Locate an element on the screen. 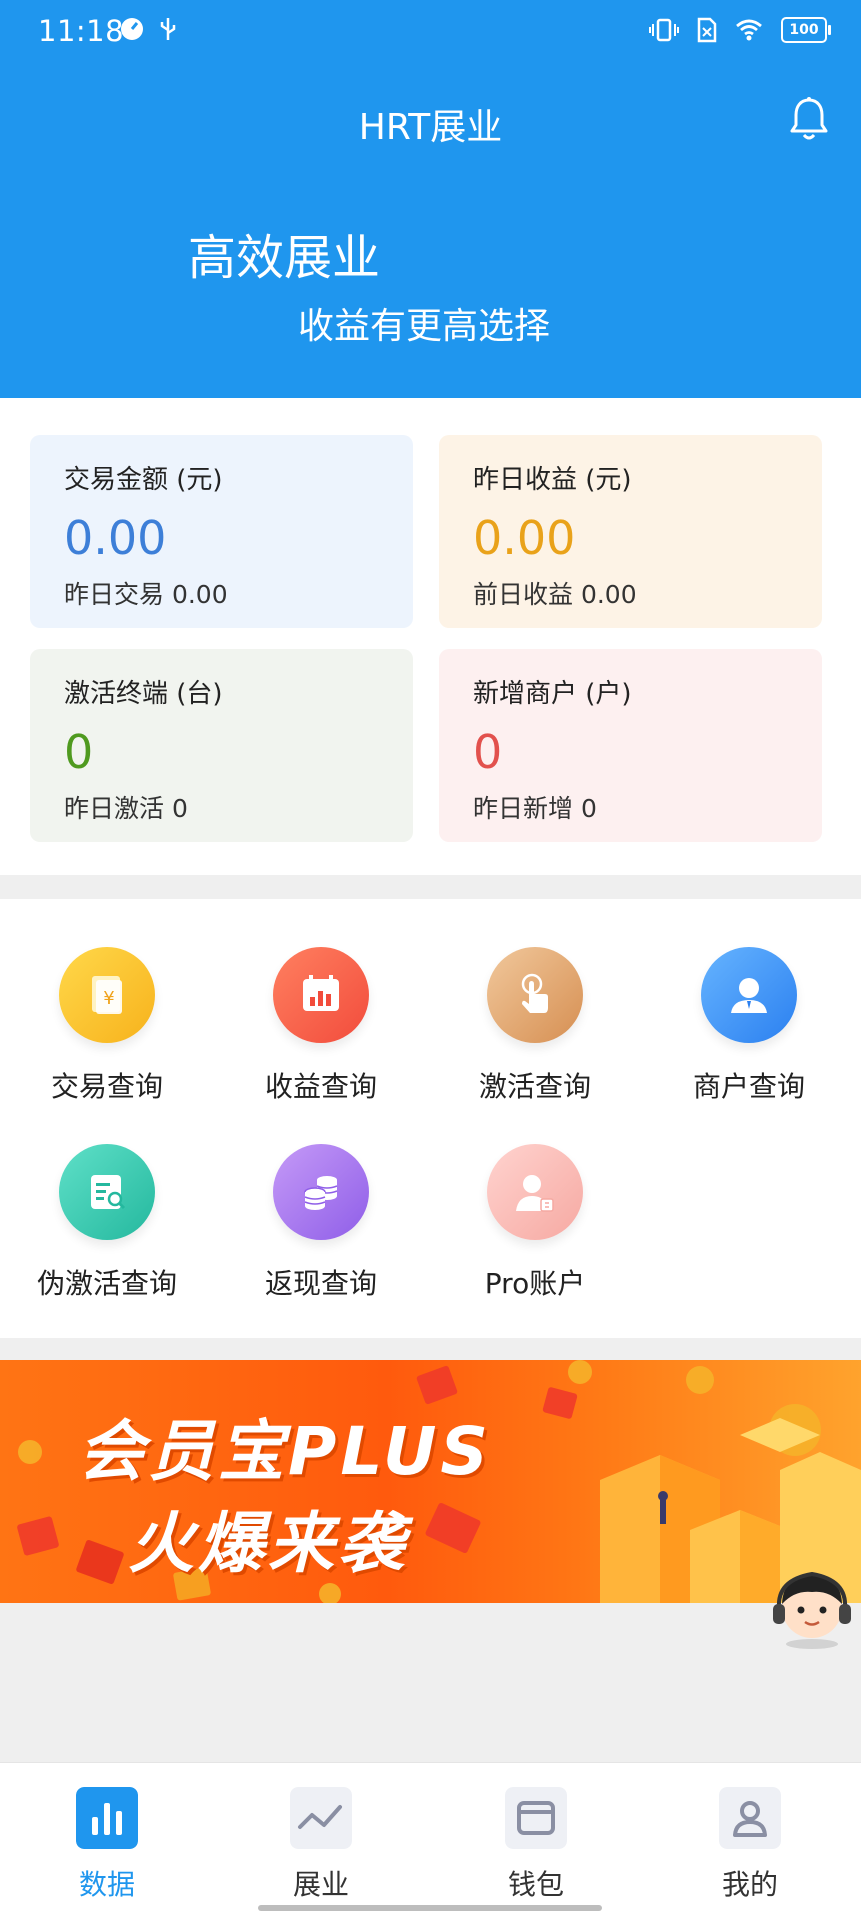  stat-footer: 前日收益 0.00 is located at coordinates (555, 594).